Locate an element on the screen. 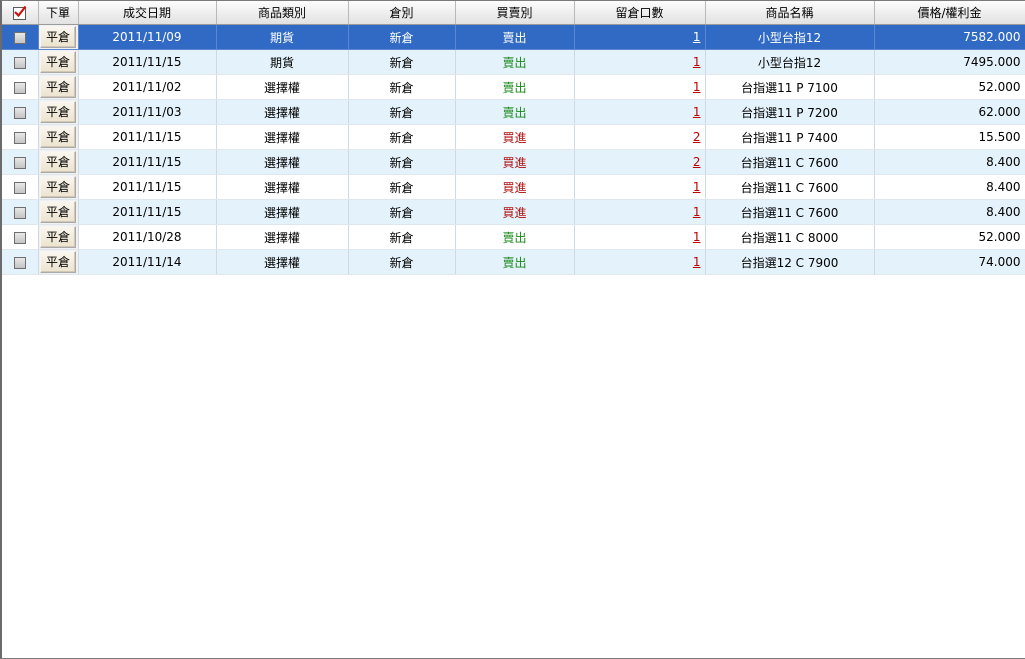 The image size is (1025, 659). header-action: 下單 is located at coordinates (58, 13).